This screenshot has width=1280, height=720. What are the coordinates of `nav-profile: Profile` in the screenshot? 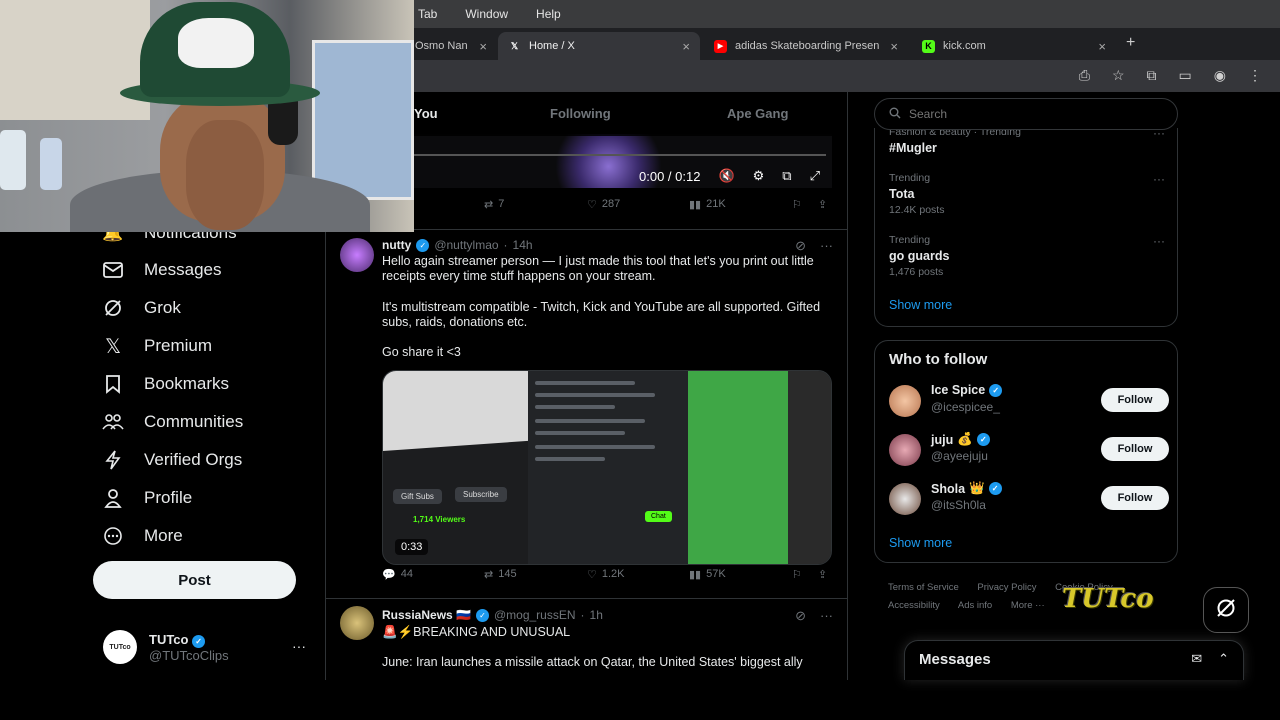 It's located at (146, 498).